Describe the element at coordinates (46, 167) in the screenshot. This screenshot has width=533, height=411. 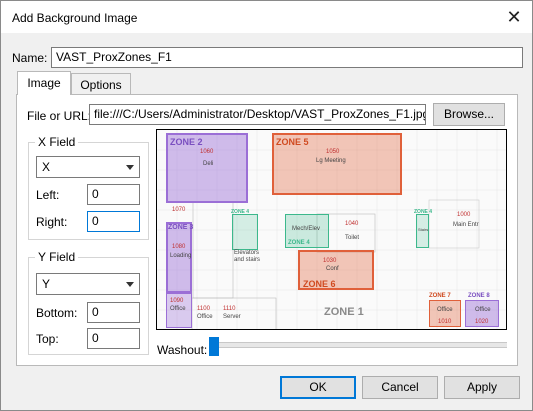
I see `x-field-selected: X` at that location.